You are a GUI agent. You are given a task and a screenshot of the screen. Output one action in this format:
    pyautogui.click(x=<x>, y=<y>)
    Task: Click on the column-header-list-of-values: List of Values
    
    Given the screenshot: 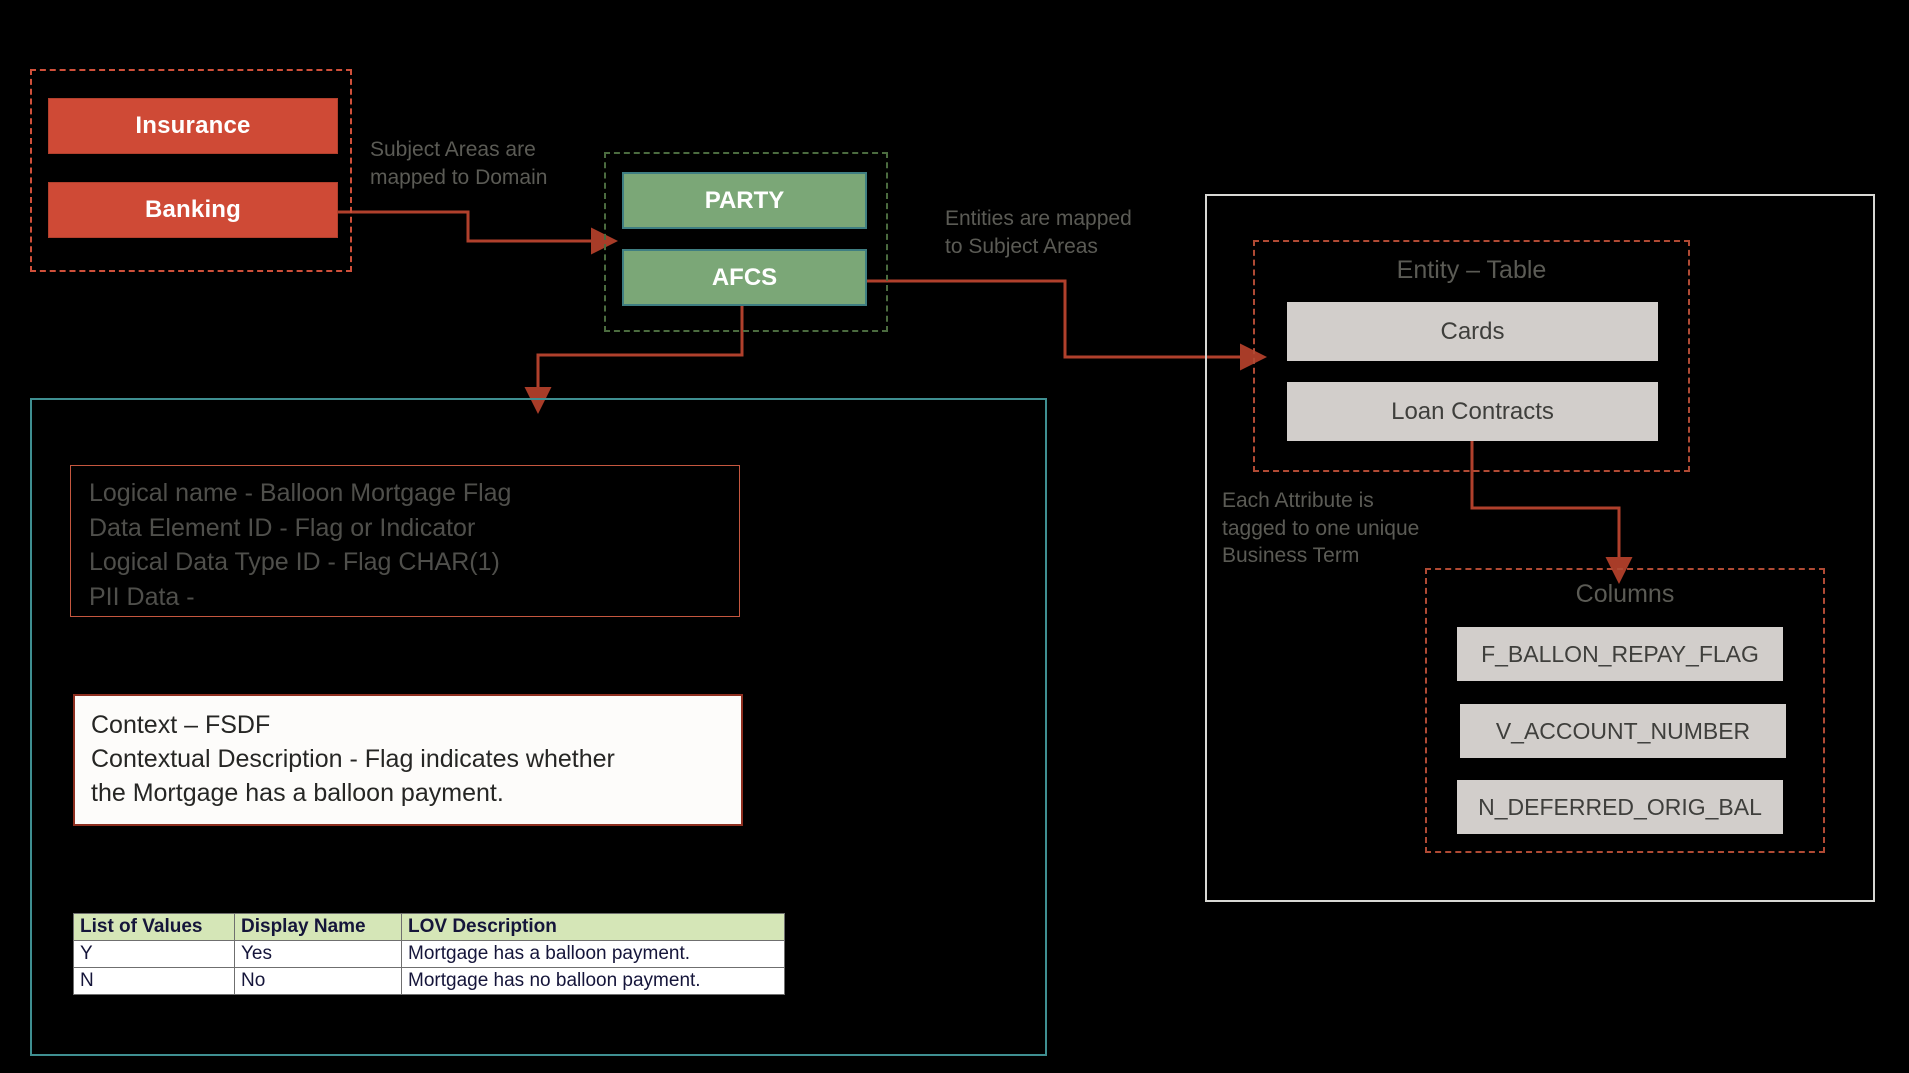 What is the action you would take?
    pyautogui.click(x=154, y=927)
    